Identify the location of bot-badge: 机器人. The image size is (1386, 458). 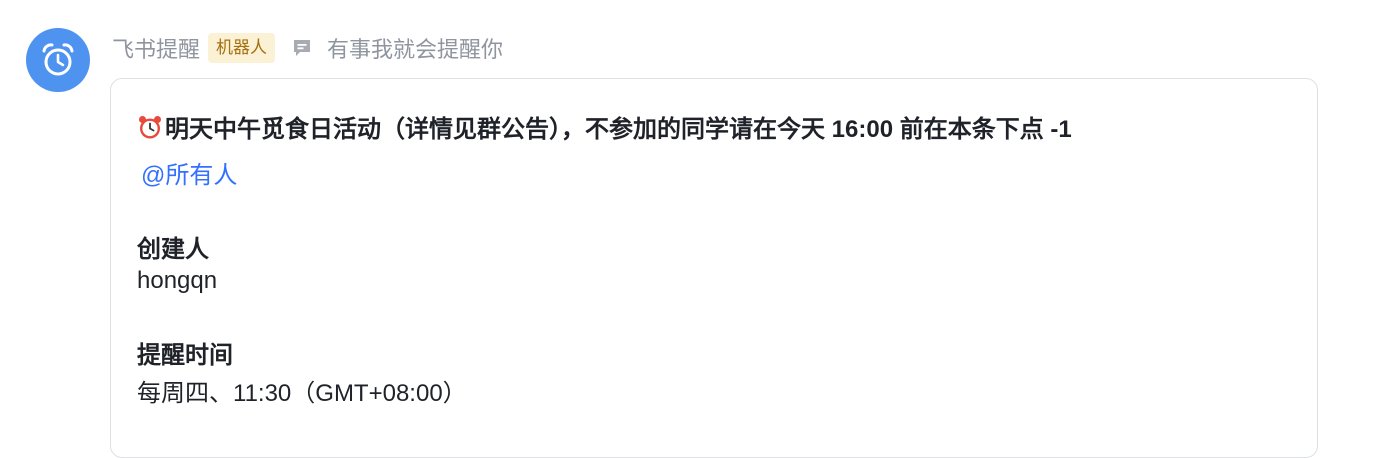
(242, 48).